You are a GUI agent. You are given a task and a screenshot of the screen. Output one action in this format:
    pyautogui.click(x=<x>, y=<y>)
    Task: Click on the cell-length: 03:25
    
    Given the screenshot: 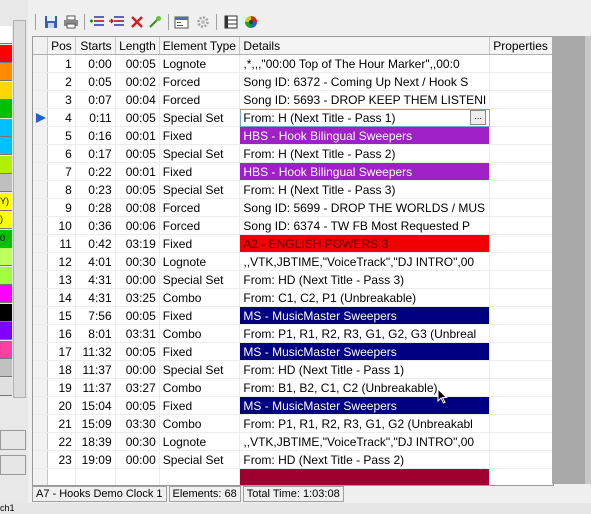 What is the action you would take?
    pyautogui.click(x=137, y=297)
    